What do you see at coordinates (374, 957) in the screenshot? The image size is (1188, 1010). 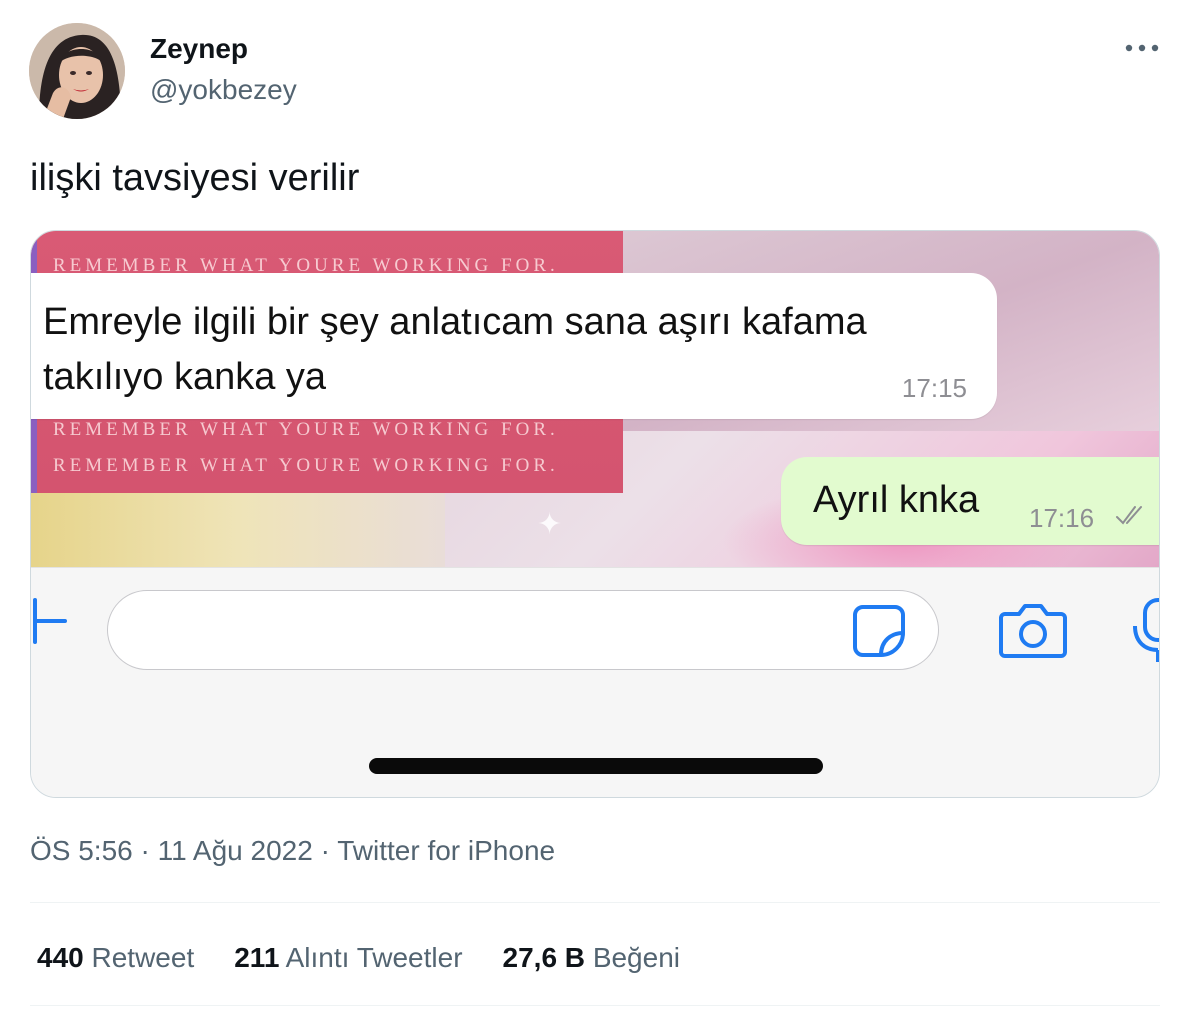 I see `stat-label: Alıntı Tweetler` at bounding box center [374, 957].